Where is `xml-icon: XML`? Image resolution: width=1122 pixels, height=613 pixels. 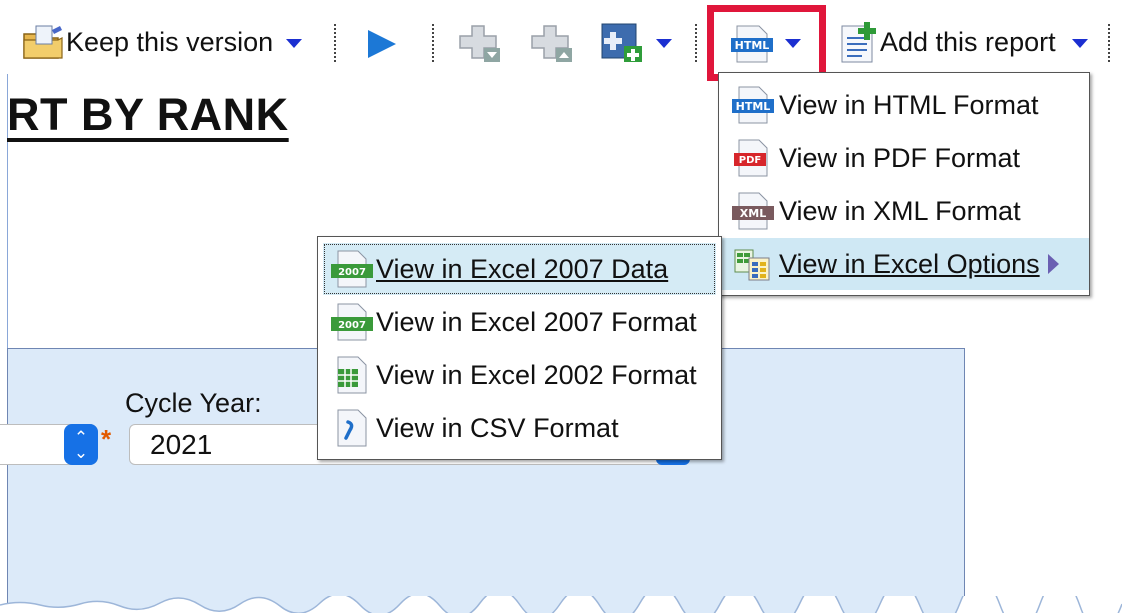 xml-icon: XML is located at coordinates (753, 211).